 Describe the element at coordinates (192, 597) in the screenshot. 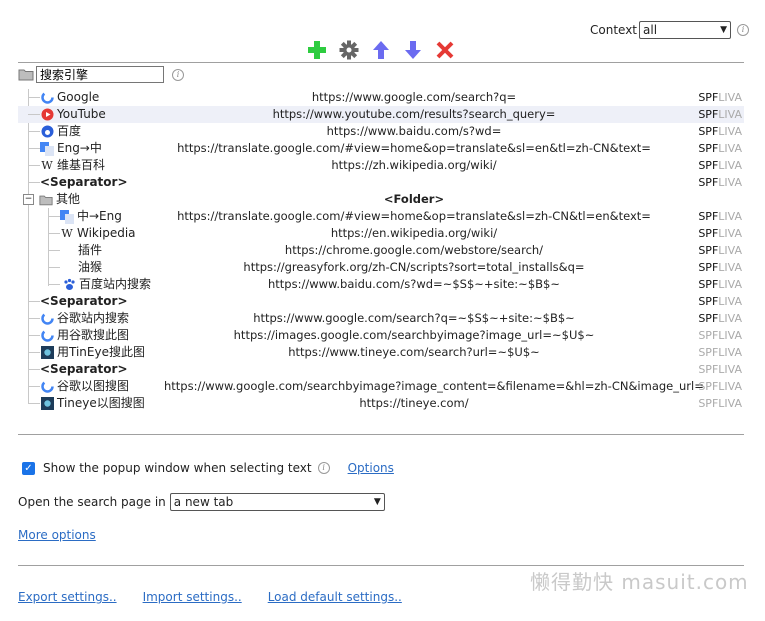

I see `import-settings-link: Import settings..` at that location.